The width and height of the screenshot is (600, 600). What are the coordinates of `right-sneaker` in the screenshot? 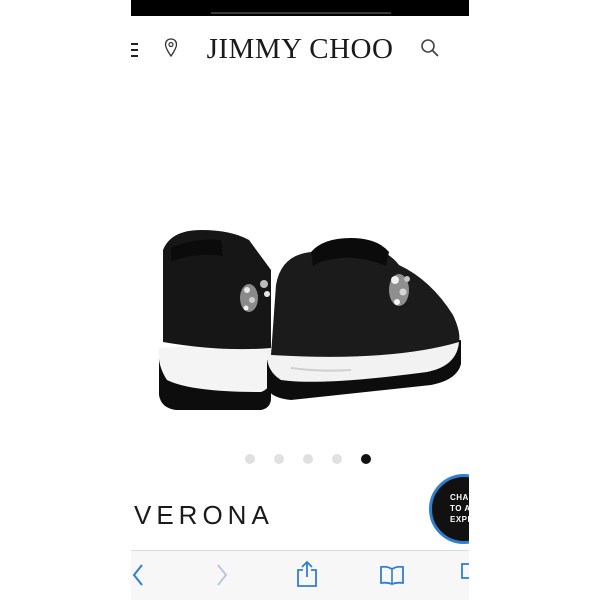 It's located at (363, 319).